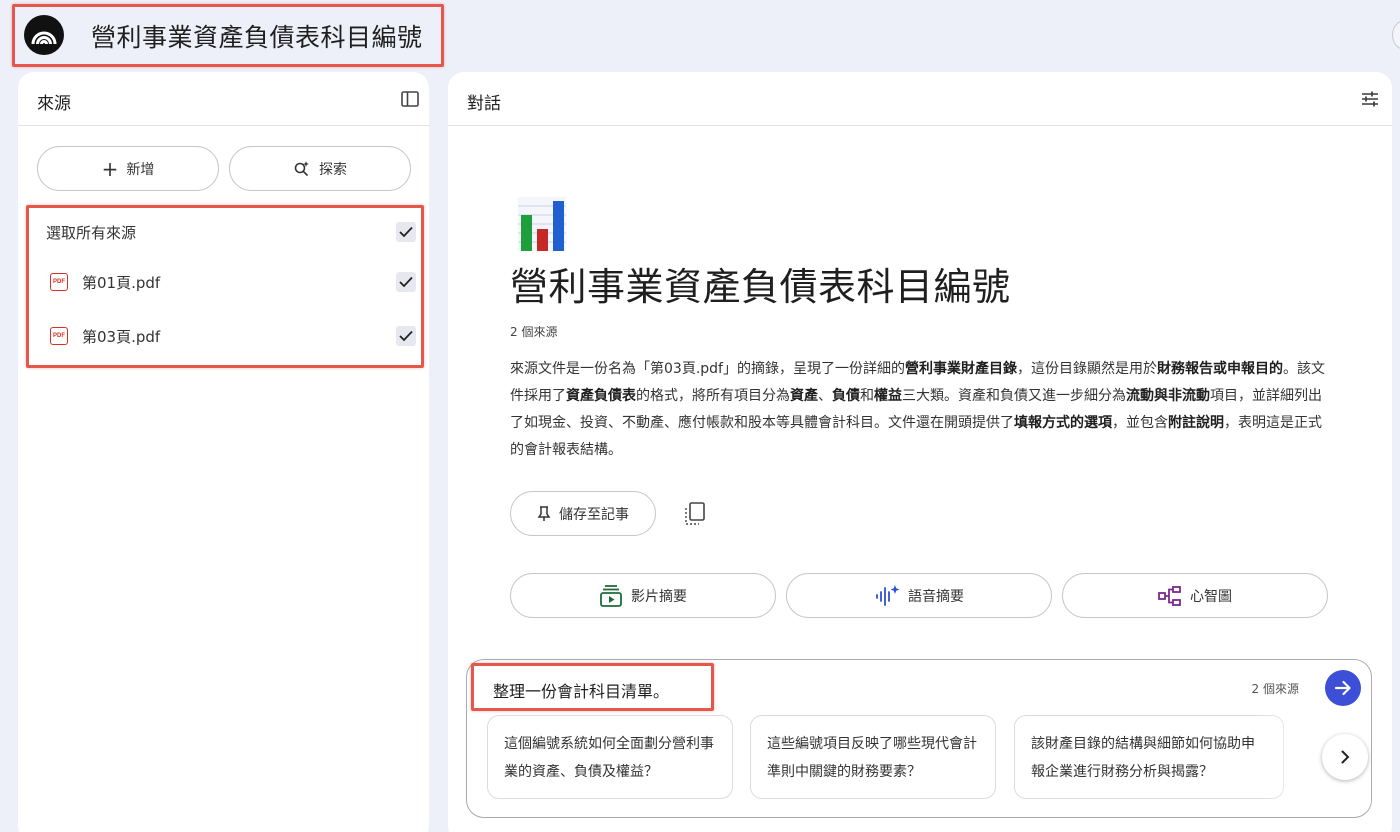 This screenshot has height=832, width=1400. What do you see at coordinates (1086, 369) in the screenshot?
I see `summary-text: ，這份目錄顯然是用於` at bounding box center [1086, 369].